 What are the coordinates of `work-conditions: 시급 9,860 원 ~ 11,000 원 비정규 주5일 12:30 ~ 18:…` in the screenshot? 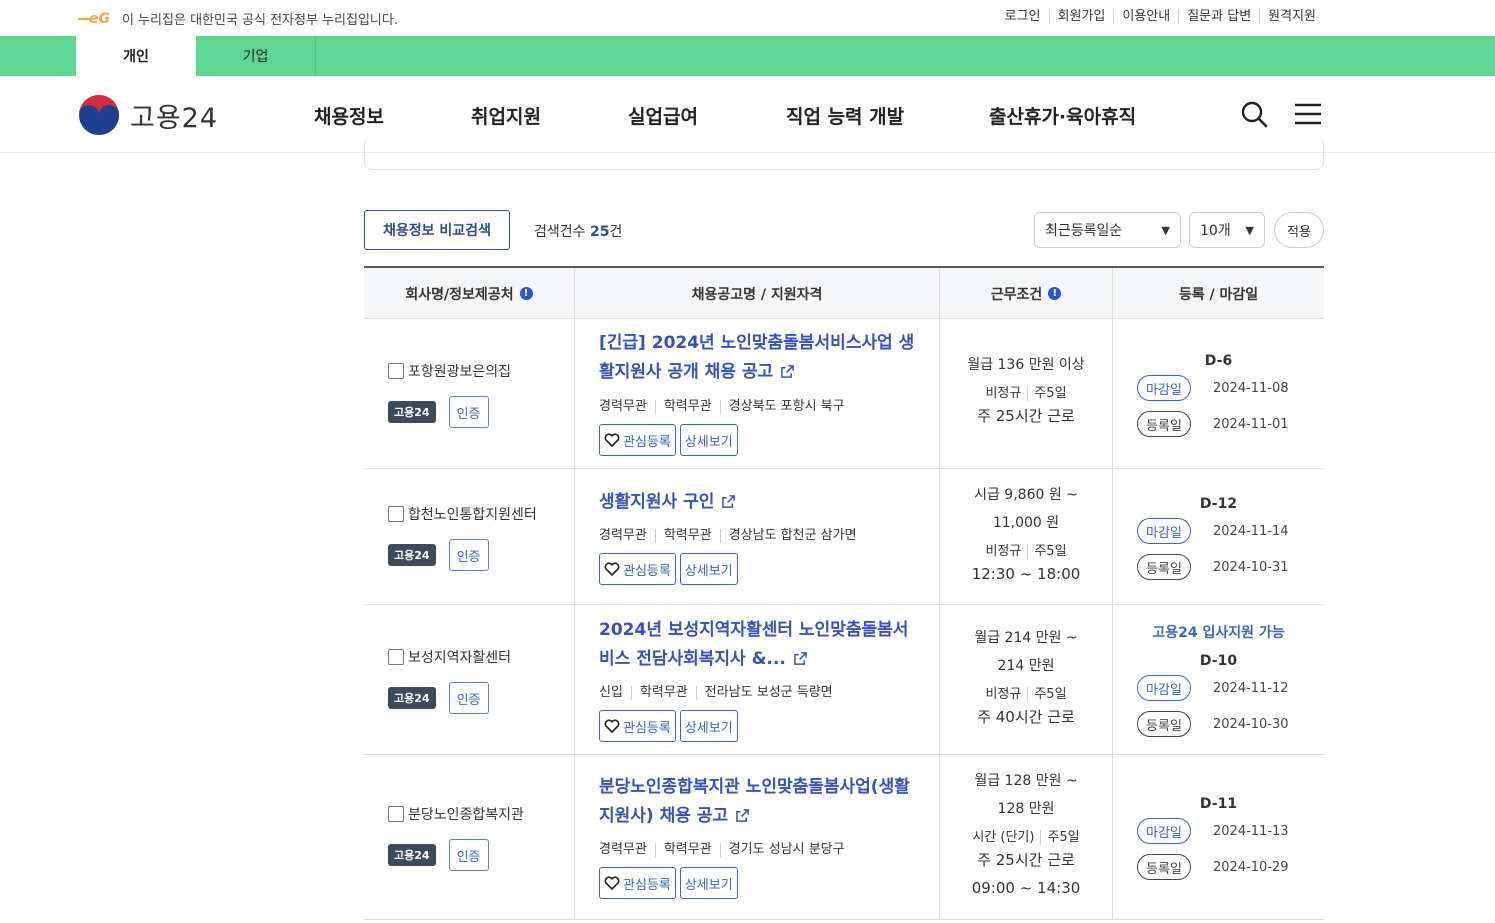 It's located at (1026, 534).